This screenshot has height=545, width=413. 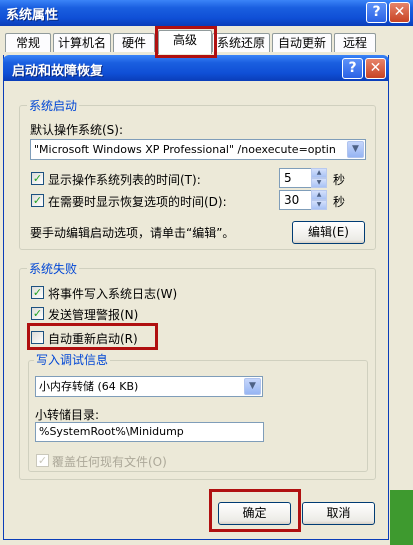 I want to click on show-os-list-checkbox: ✓, so click(x=37, y=178).